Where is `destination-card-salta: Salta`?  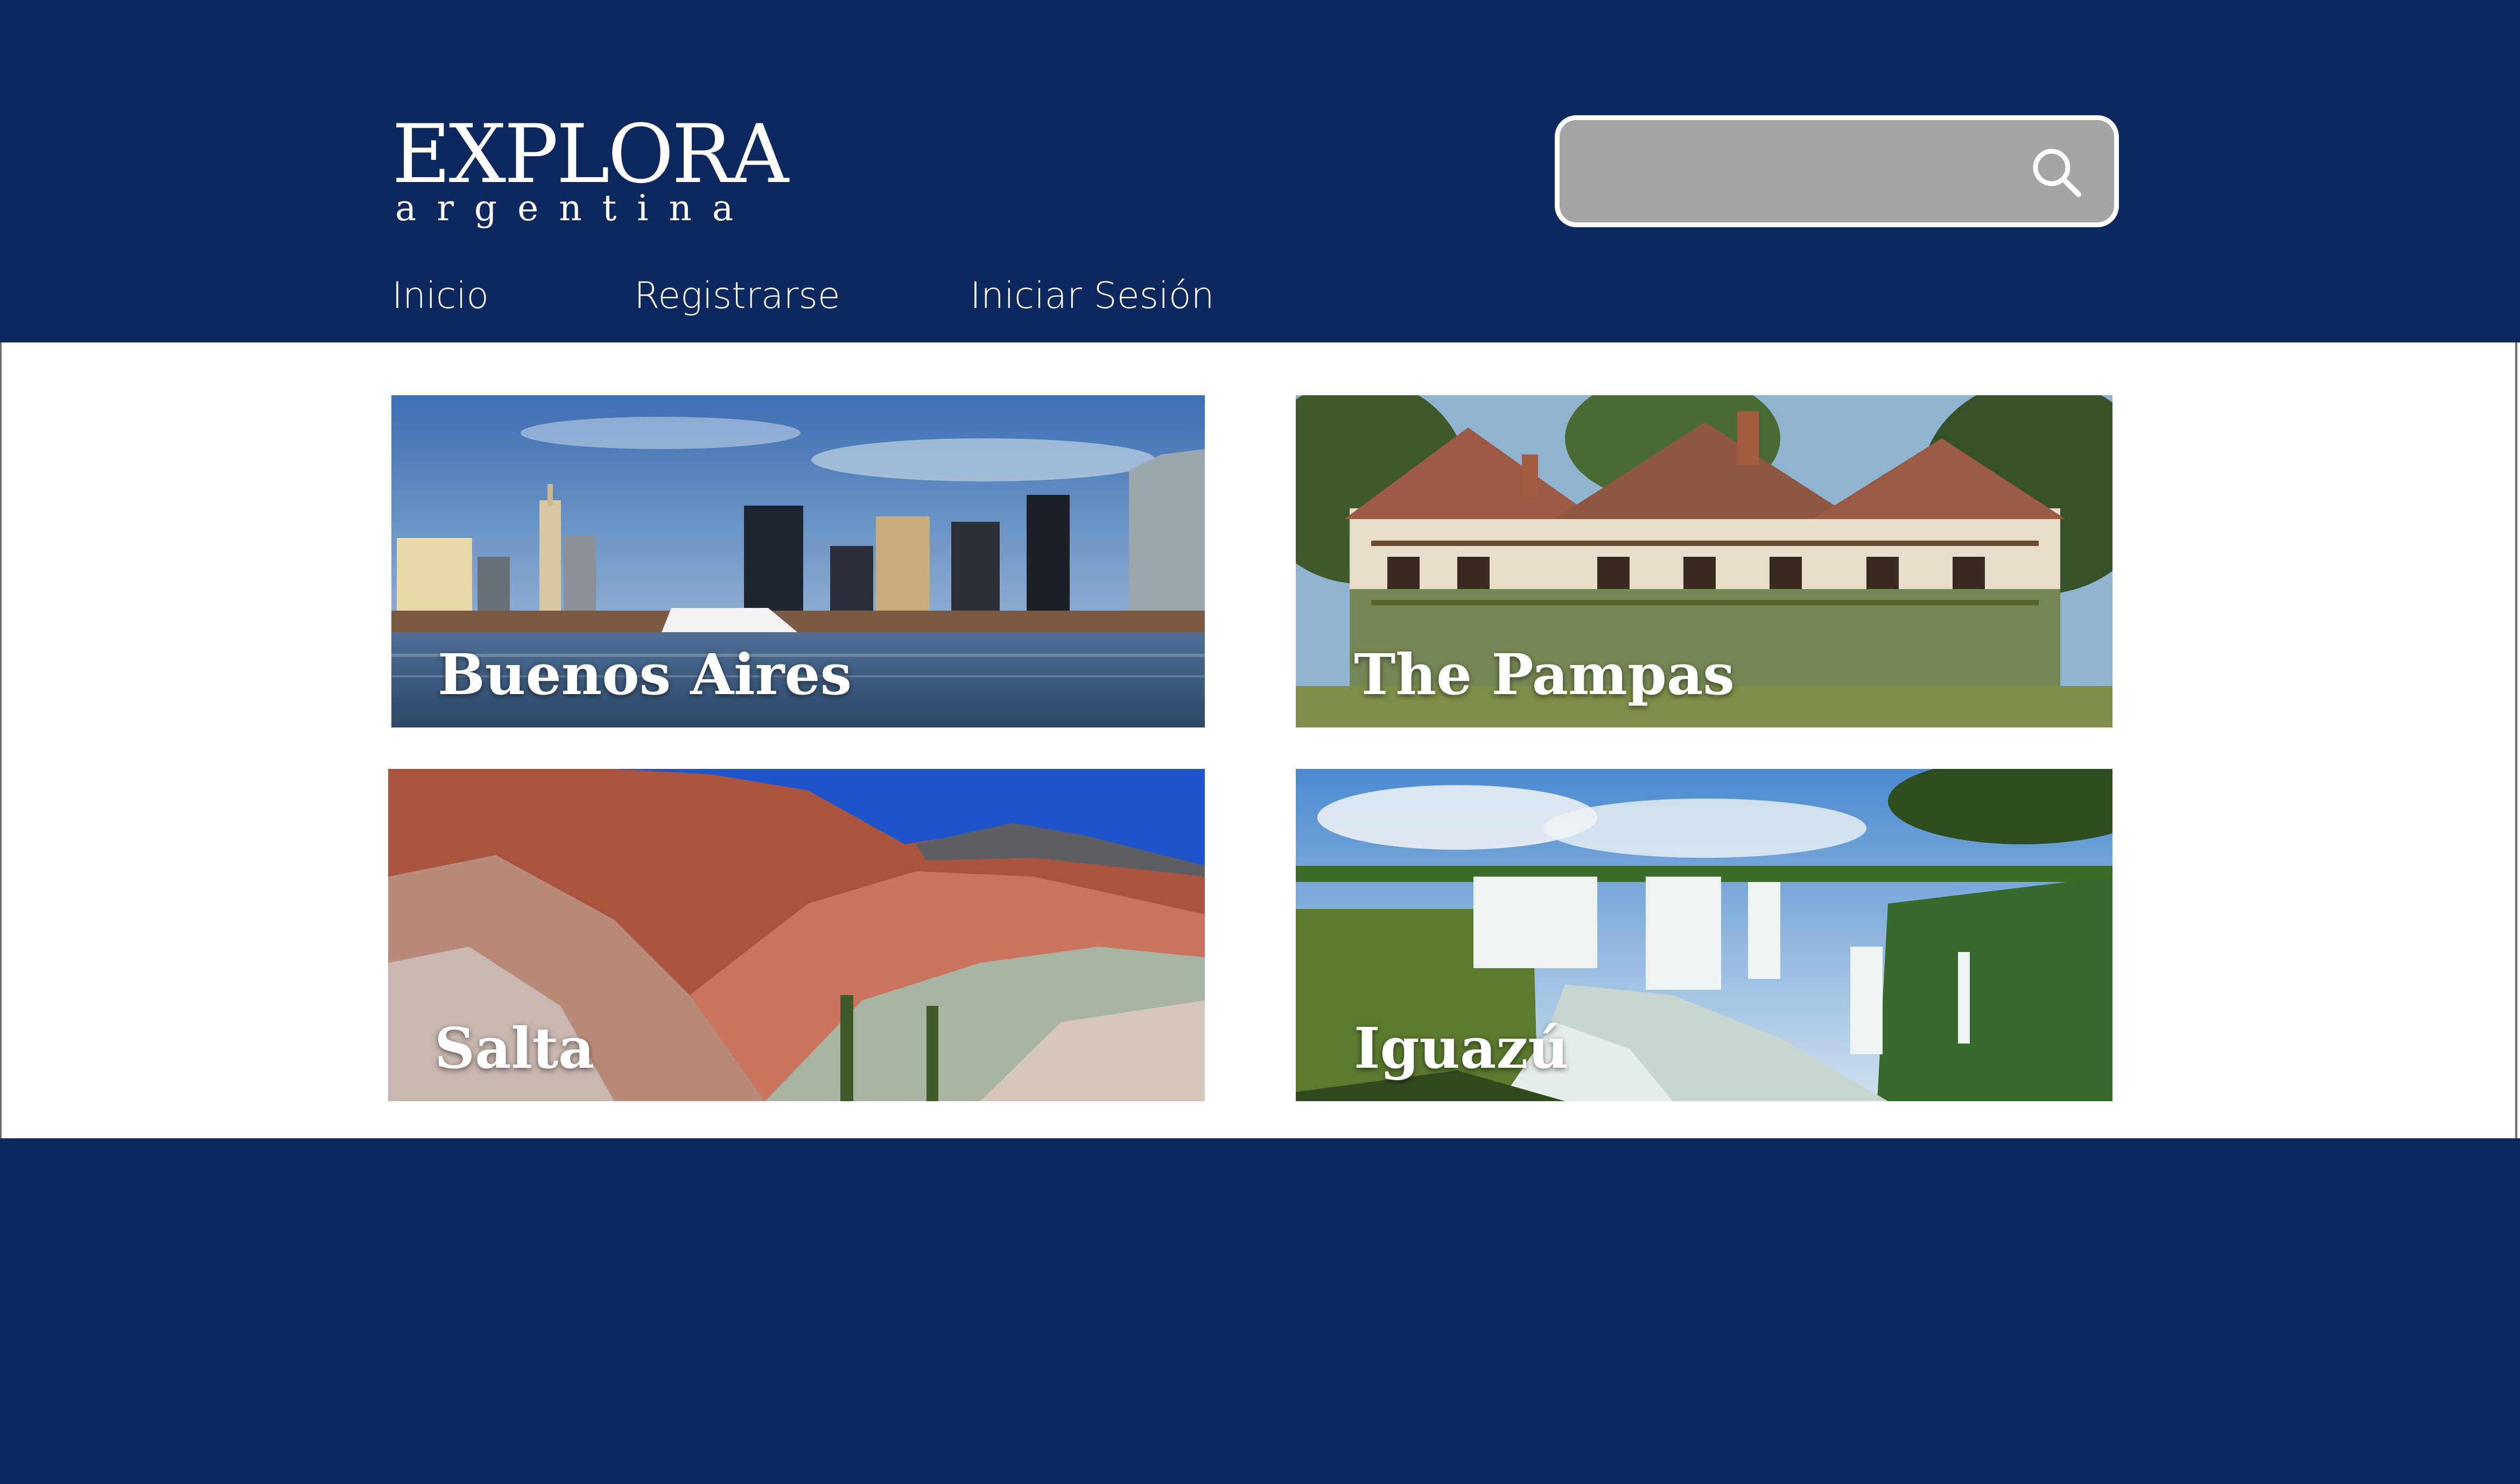 destination-card-salta: Salta is located at coordinates (796, 935).